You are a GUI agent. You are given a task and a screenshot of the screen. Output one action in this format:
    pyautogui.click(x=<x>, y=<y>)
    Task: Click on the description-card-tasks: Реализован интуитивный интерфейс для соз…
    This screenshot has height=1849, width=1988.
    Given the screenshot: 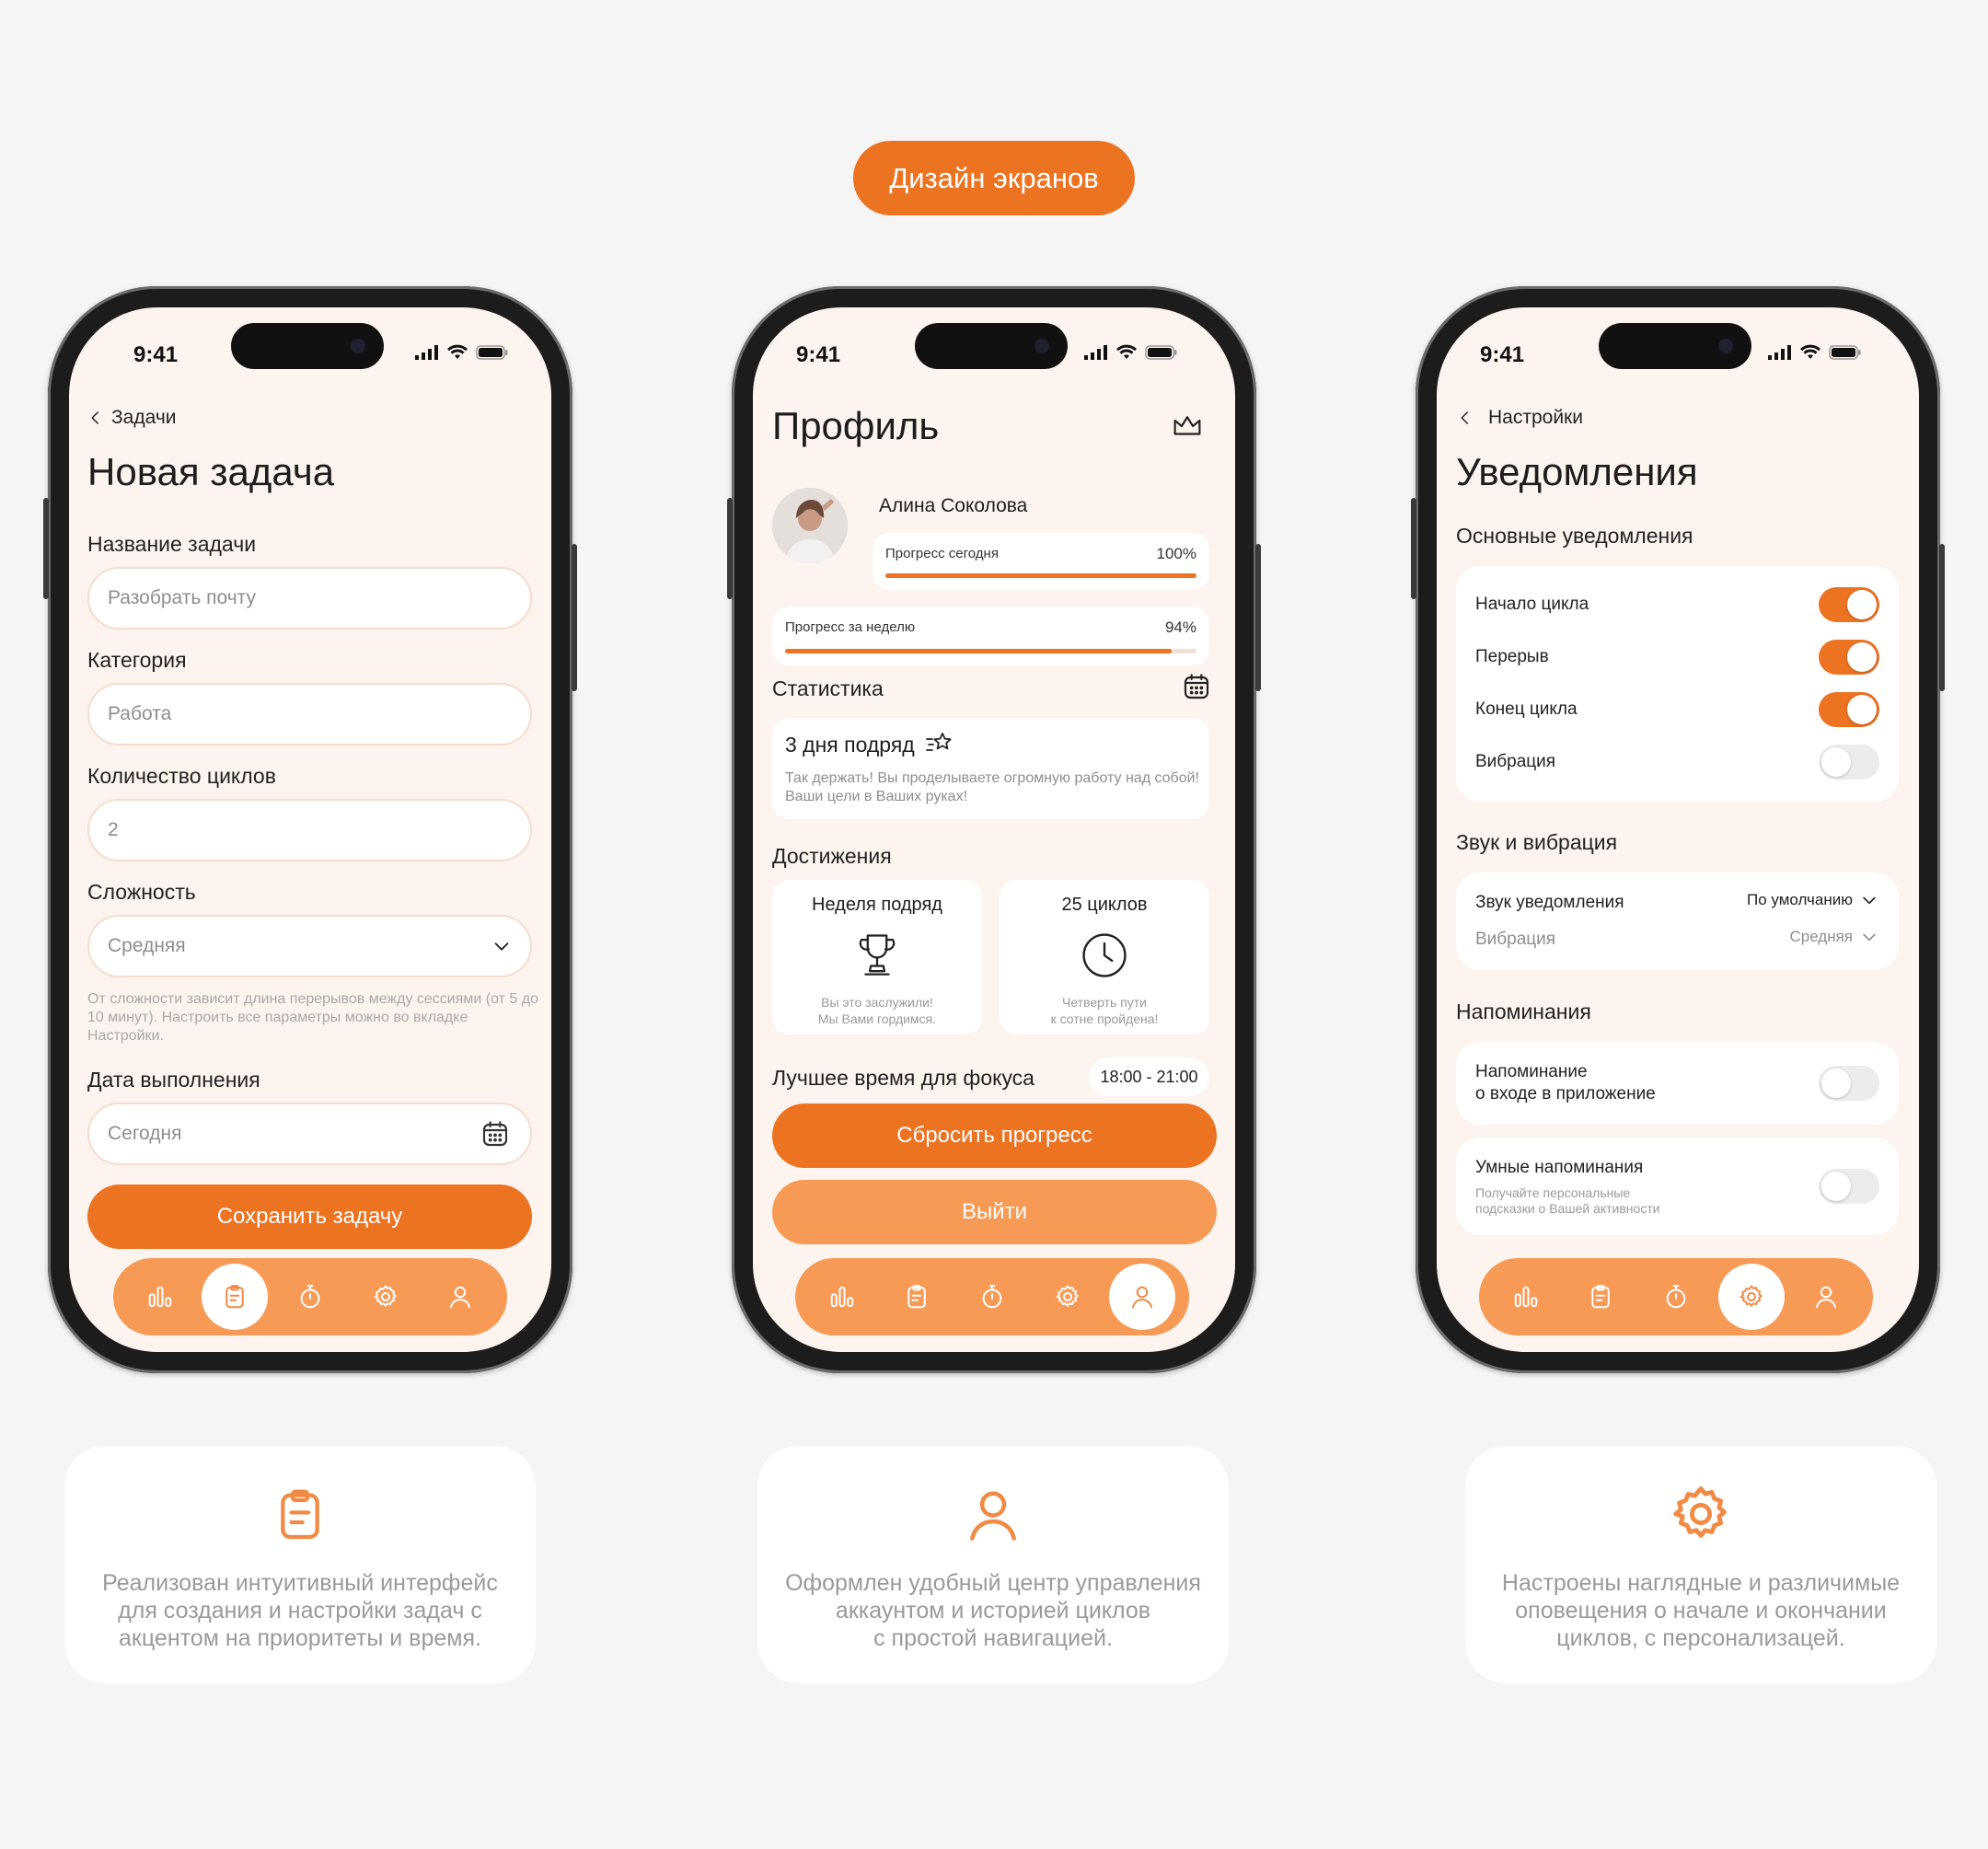 What is the action you would take?
    pyautogui.click(x=300, y=1564)
    